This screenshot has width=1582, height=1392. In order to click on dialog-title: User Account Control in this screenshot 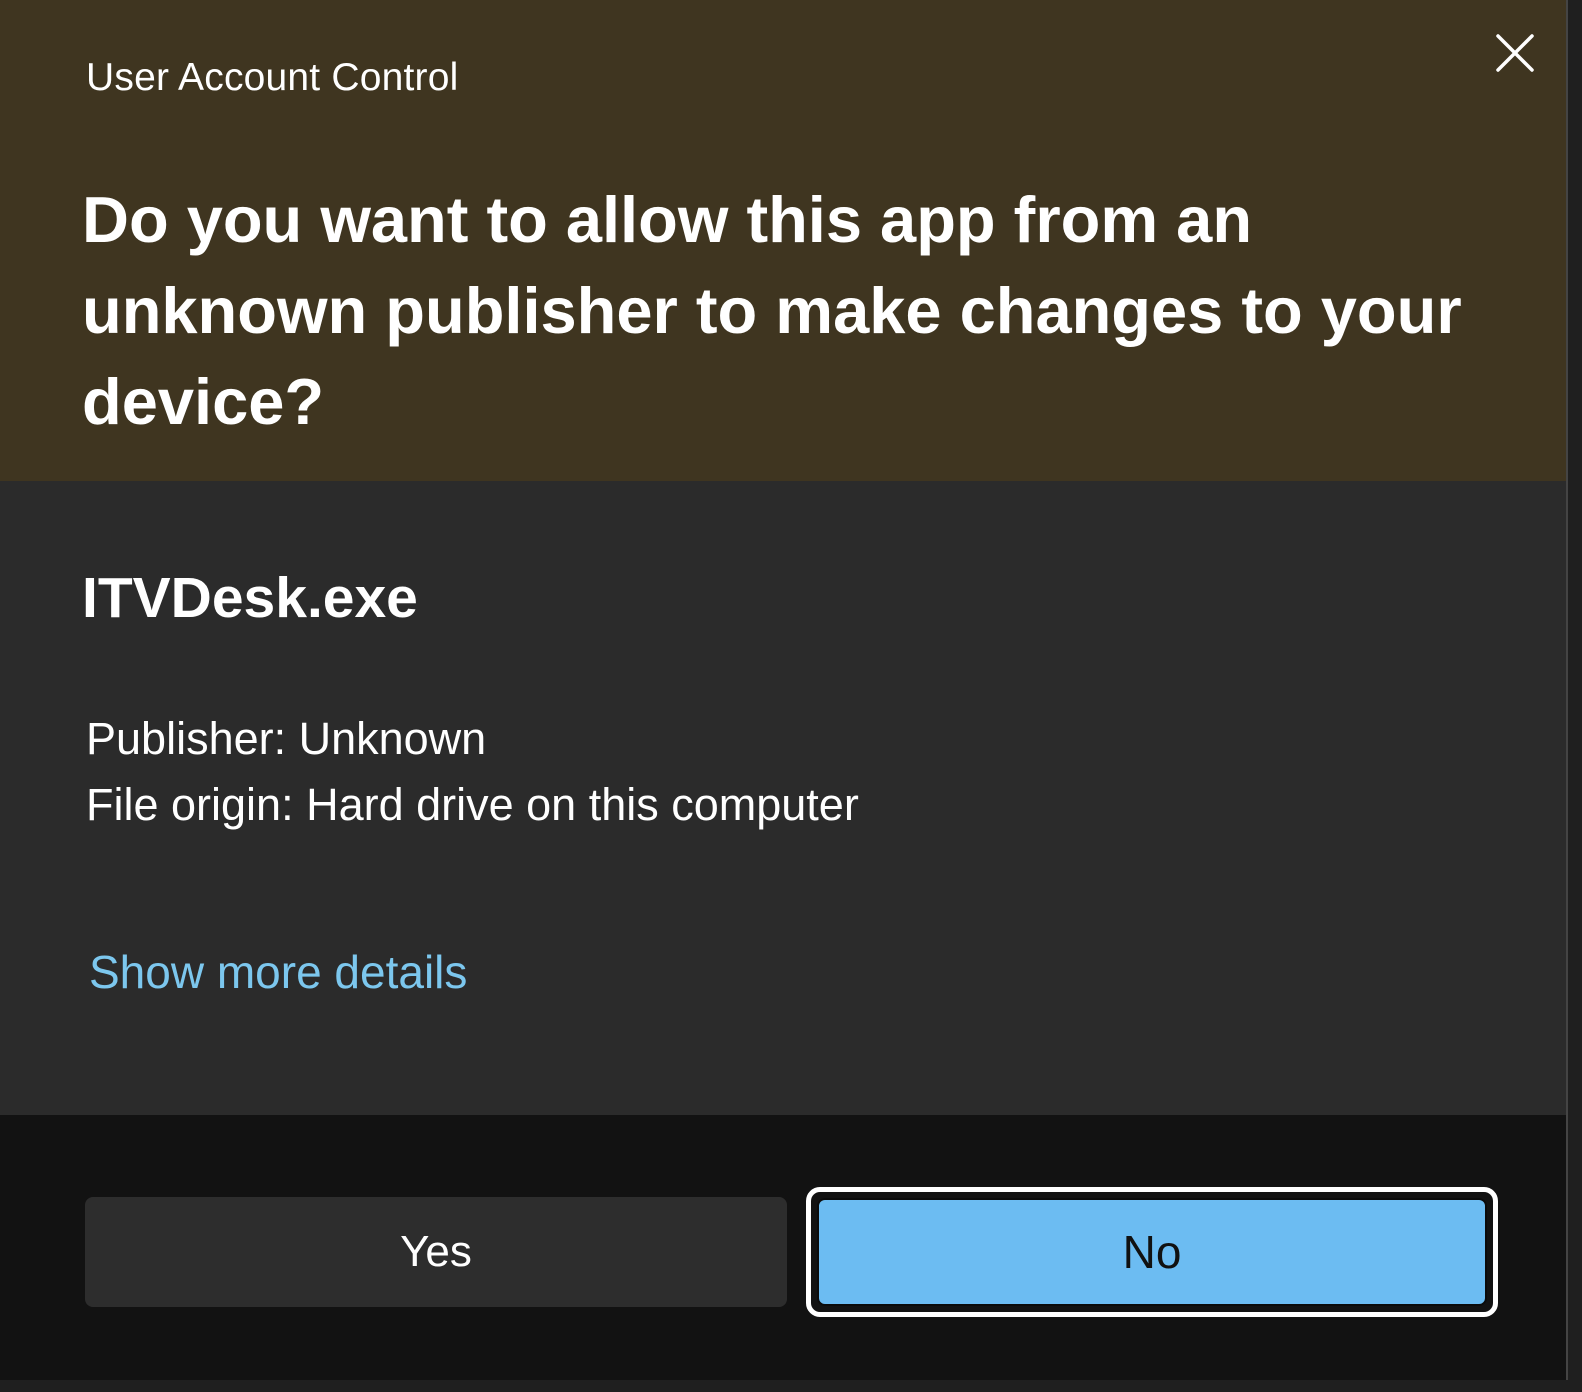, I will do `click(272, 77)`.